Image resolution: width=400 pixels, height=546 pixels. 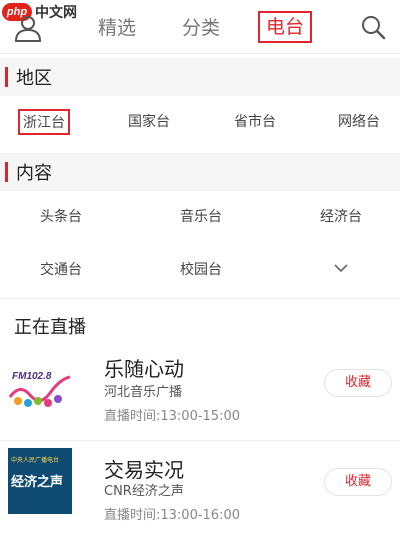 I want to click on user-icon, so click(x=28, y=28).